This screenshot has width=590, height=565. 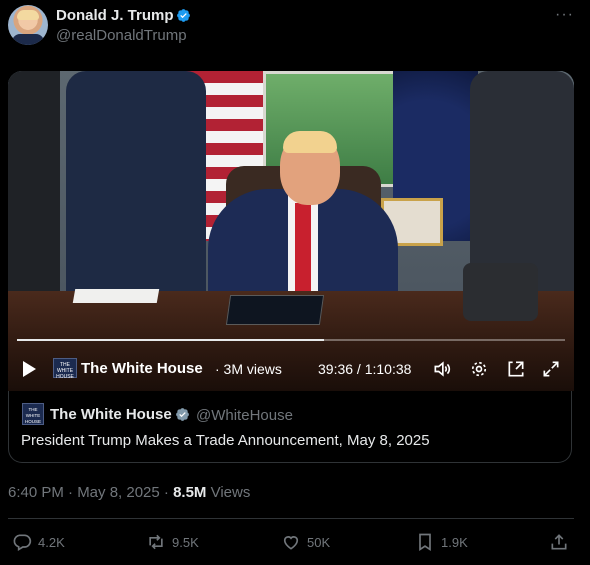 I want to click on reply-button: 4.2K, so click(x=38, y=542).